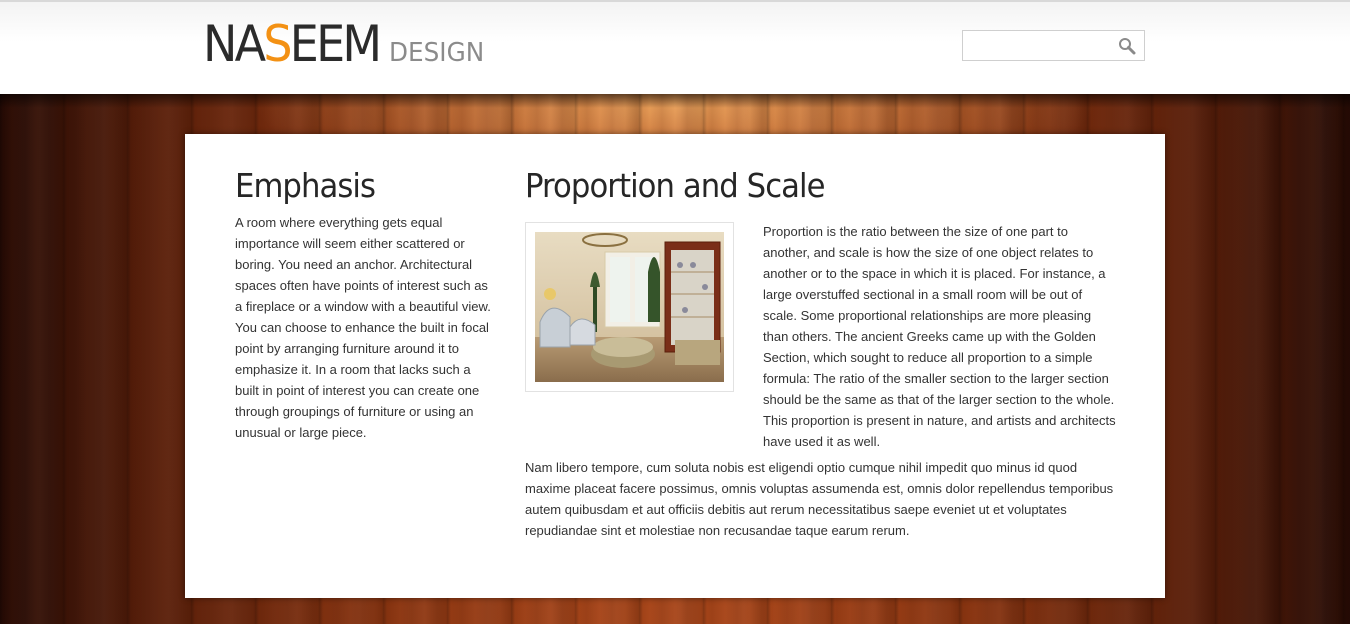 Image resolution: width=1350 pixels, height=624 pixels. What do you see at coordinates (675, 101) in the screenshot?
I see `header-shadow` at bounding box center [675, 101].